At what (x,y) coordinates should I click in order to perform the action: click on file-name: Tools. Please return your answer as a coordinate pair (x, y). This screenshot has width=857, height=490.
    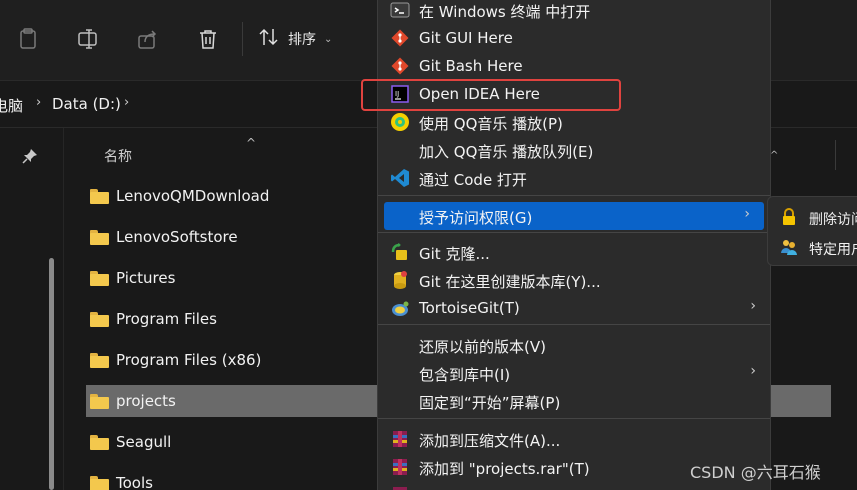
    Looking at the image, I should click on (134, 482).